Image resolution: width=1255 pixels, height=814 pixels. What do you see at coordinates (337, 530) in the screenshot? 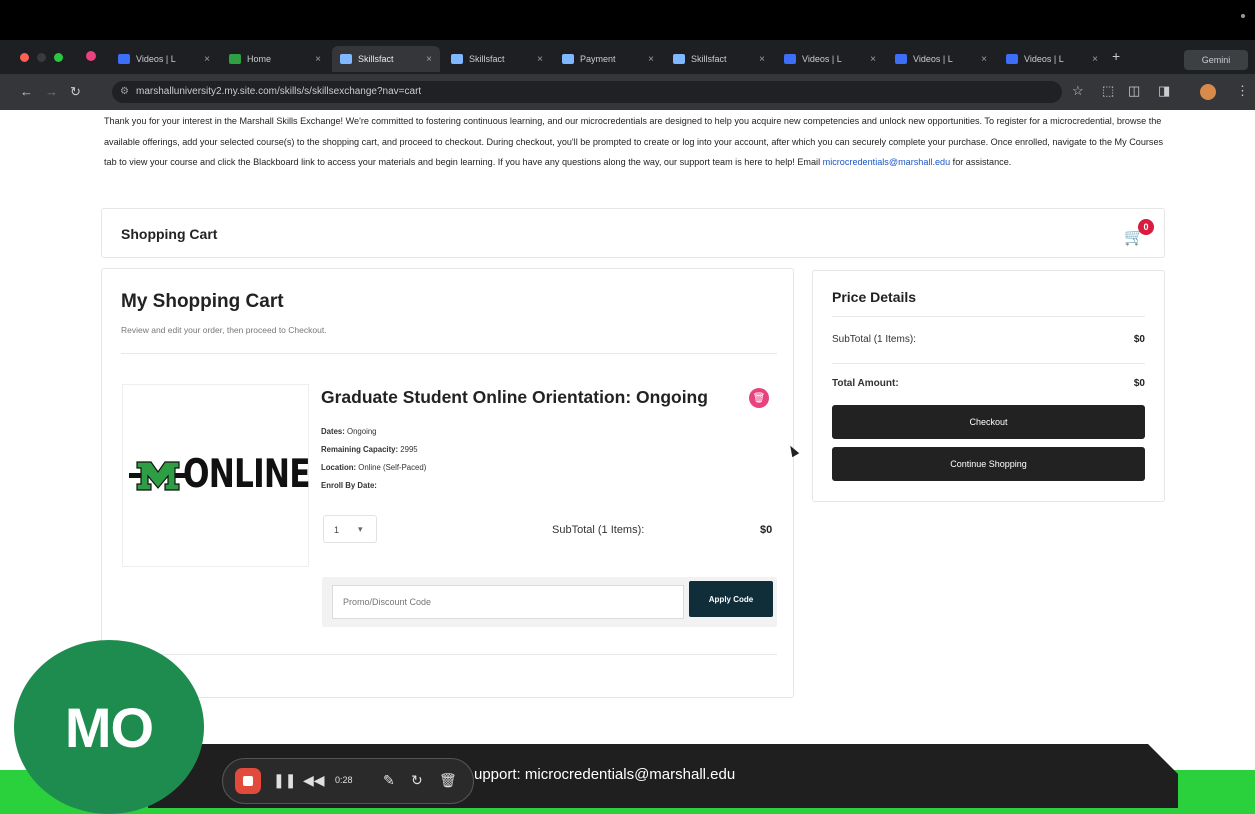
I see `quantity-value: 1` at bounding box center [337, 530].